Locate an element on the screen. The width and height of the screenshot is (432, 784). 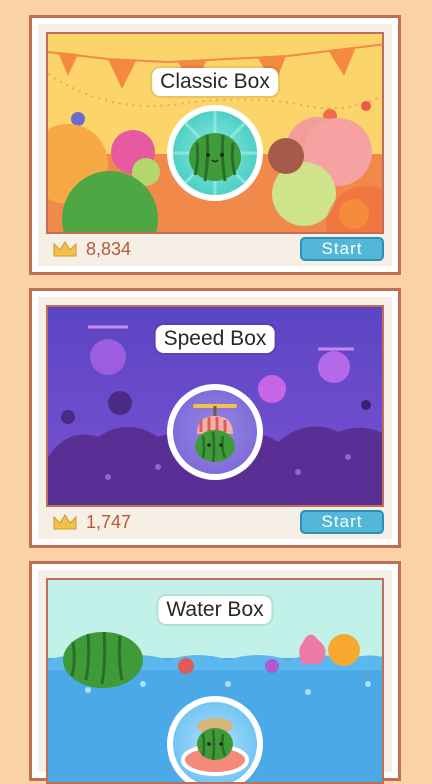
card-footer: 8,834 Start is located at coordinates (218, 249).